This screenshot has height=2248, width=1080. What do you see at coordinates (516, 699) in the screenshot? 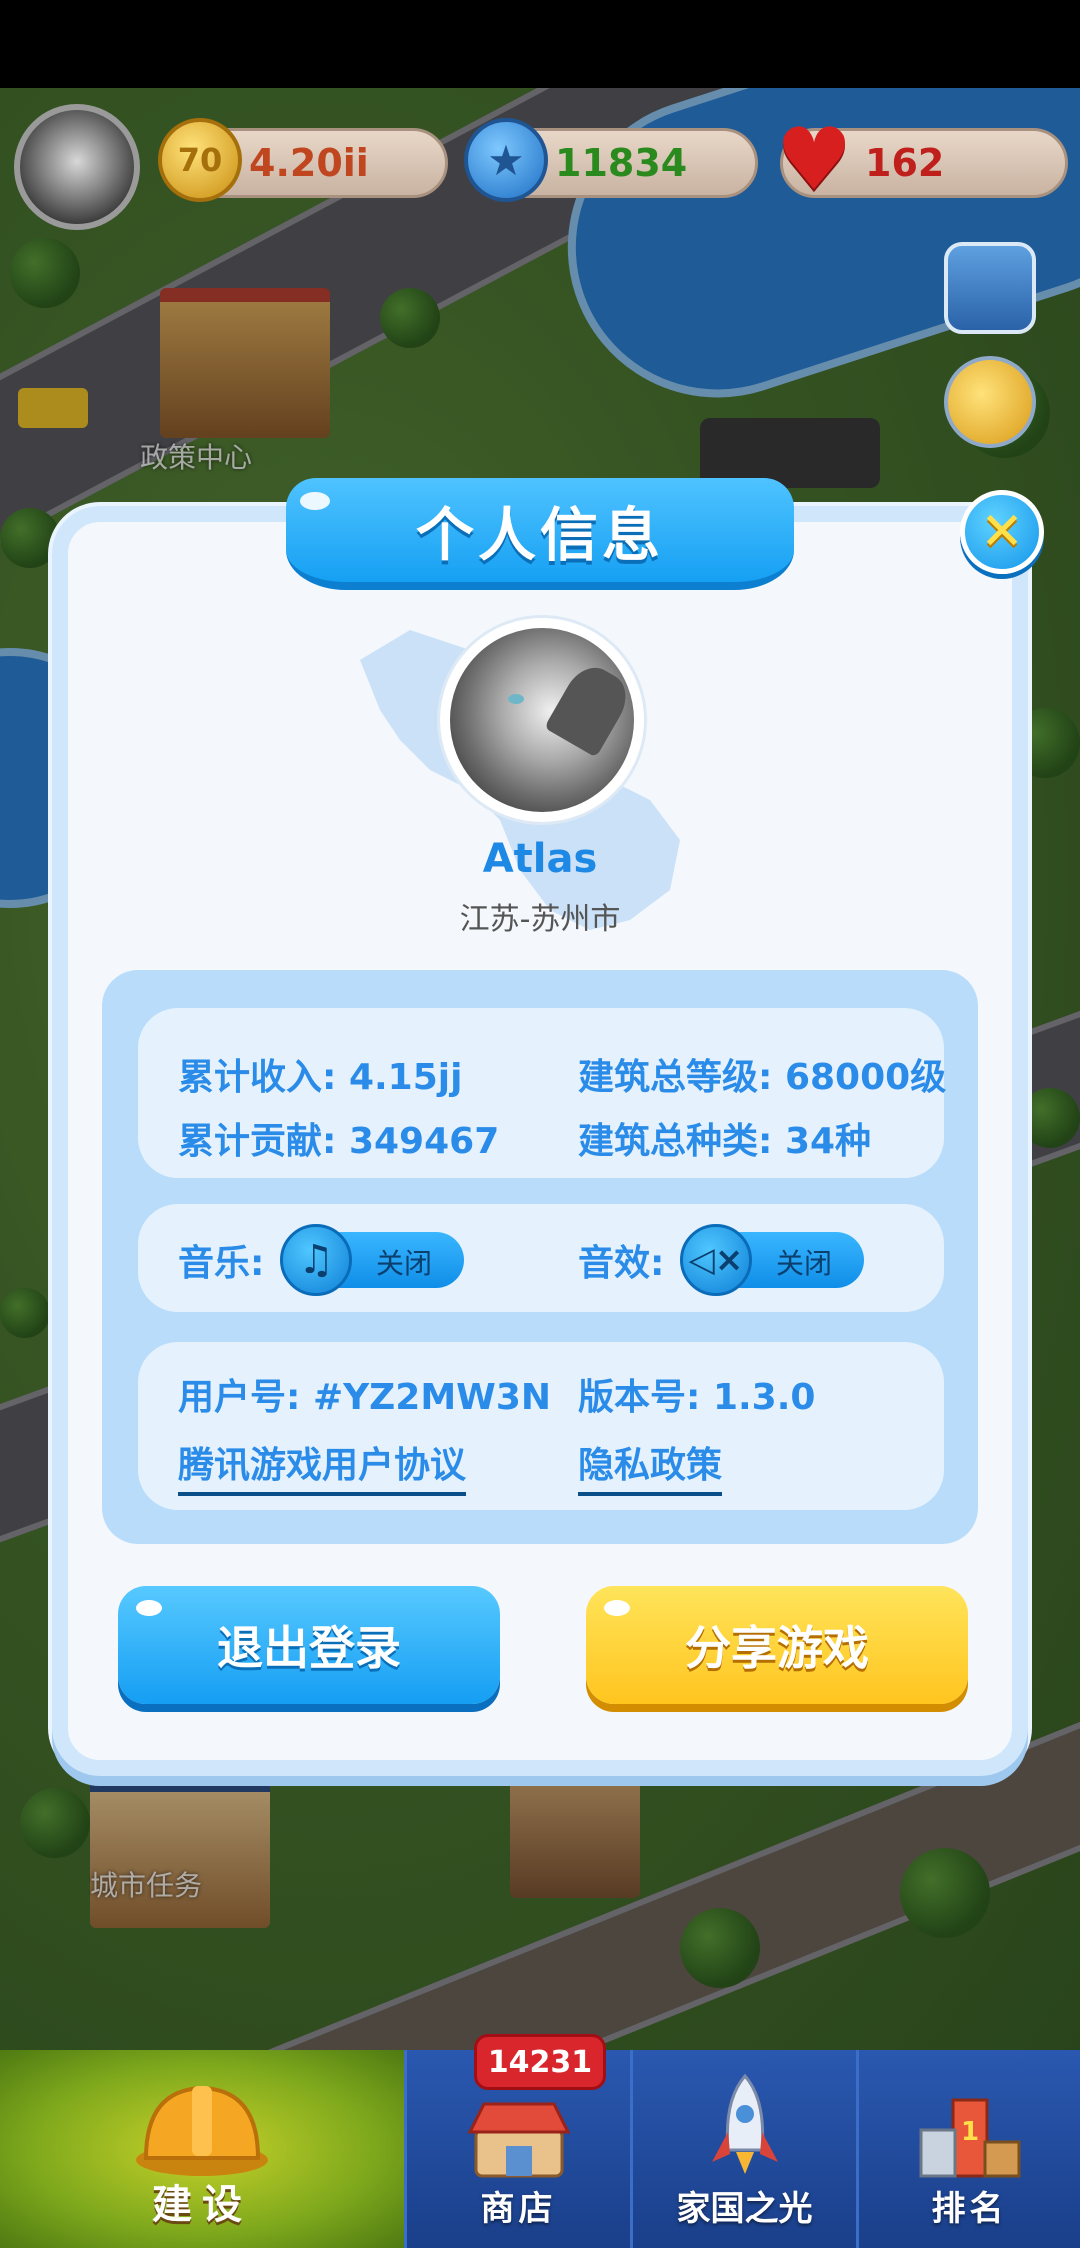
I see `avatar-cat-eye` at bounding box center [516, 699].